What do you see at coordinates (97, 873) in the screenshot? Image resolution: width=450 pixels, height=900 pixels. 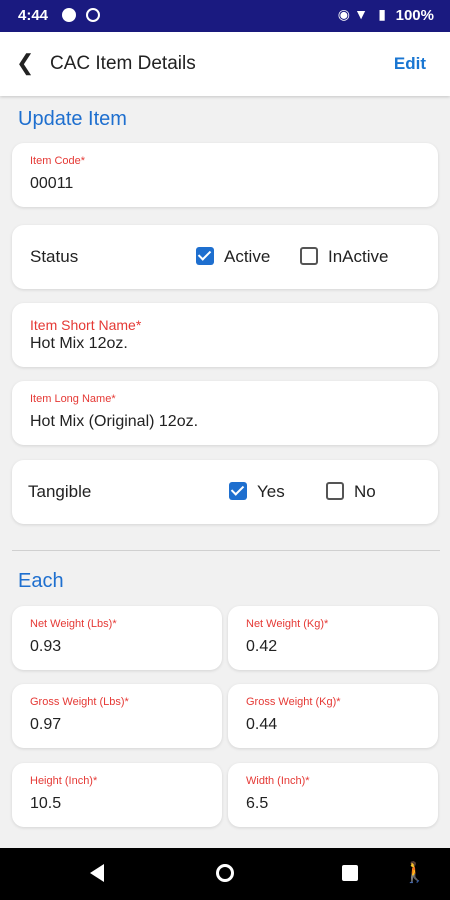 I see `nav-back-icon` at bounding box center [97, 873].